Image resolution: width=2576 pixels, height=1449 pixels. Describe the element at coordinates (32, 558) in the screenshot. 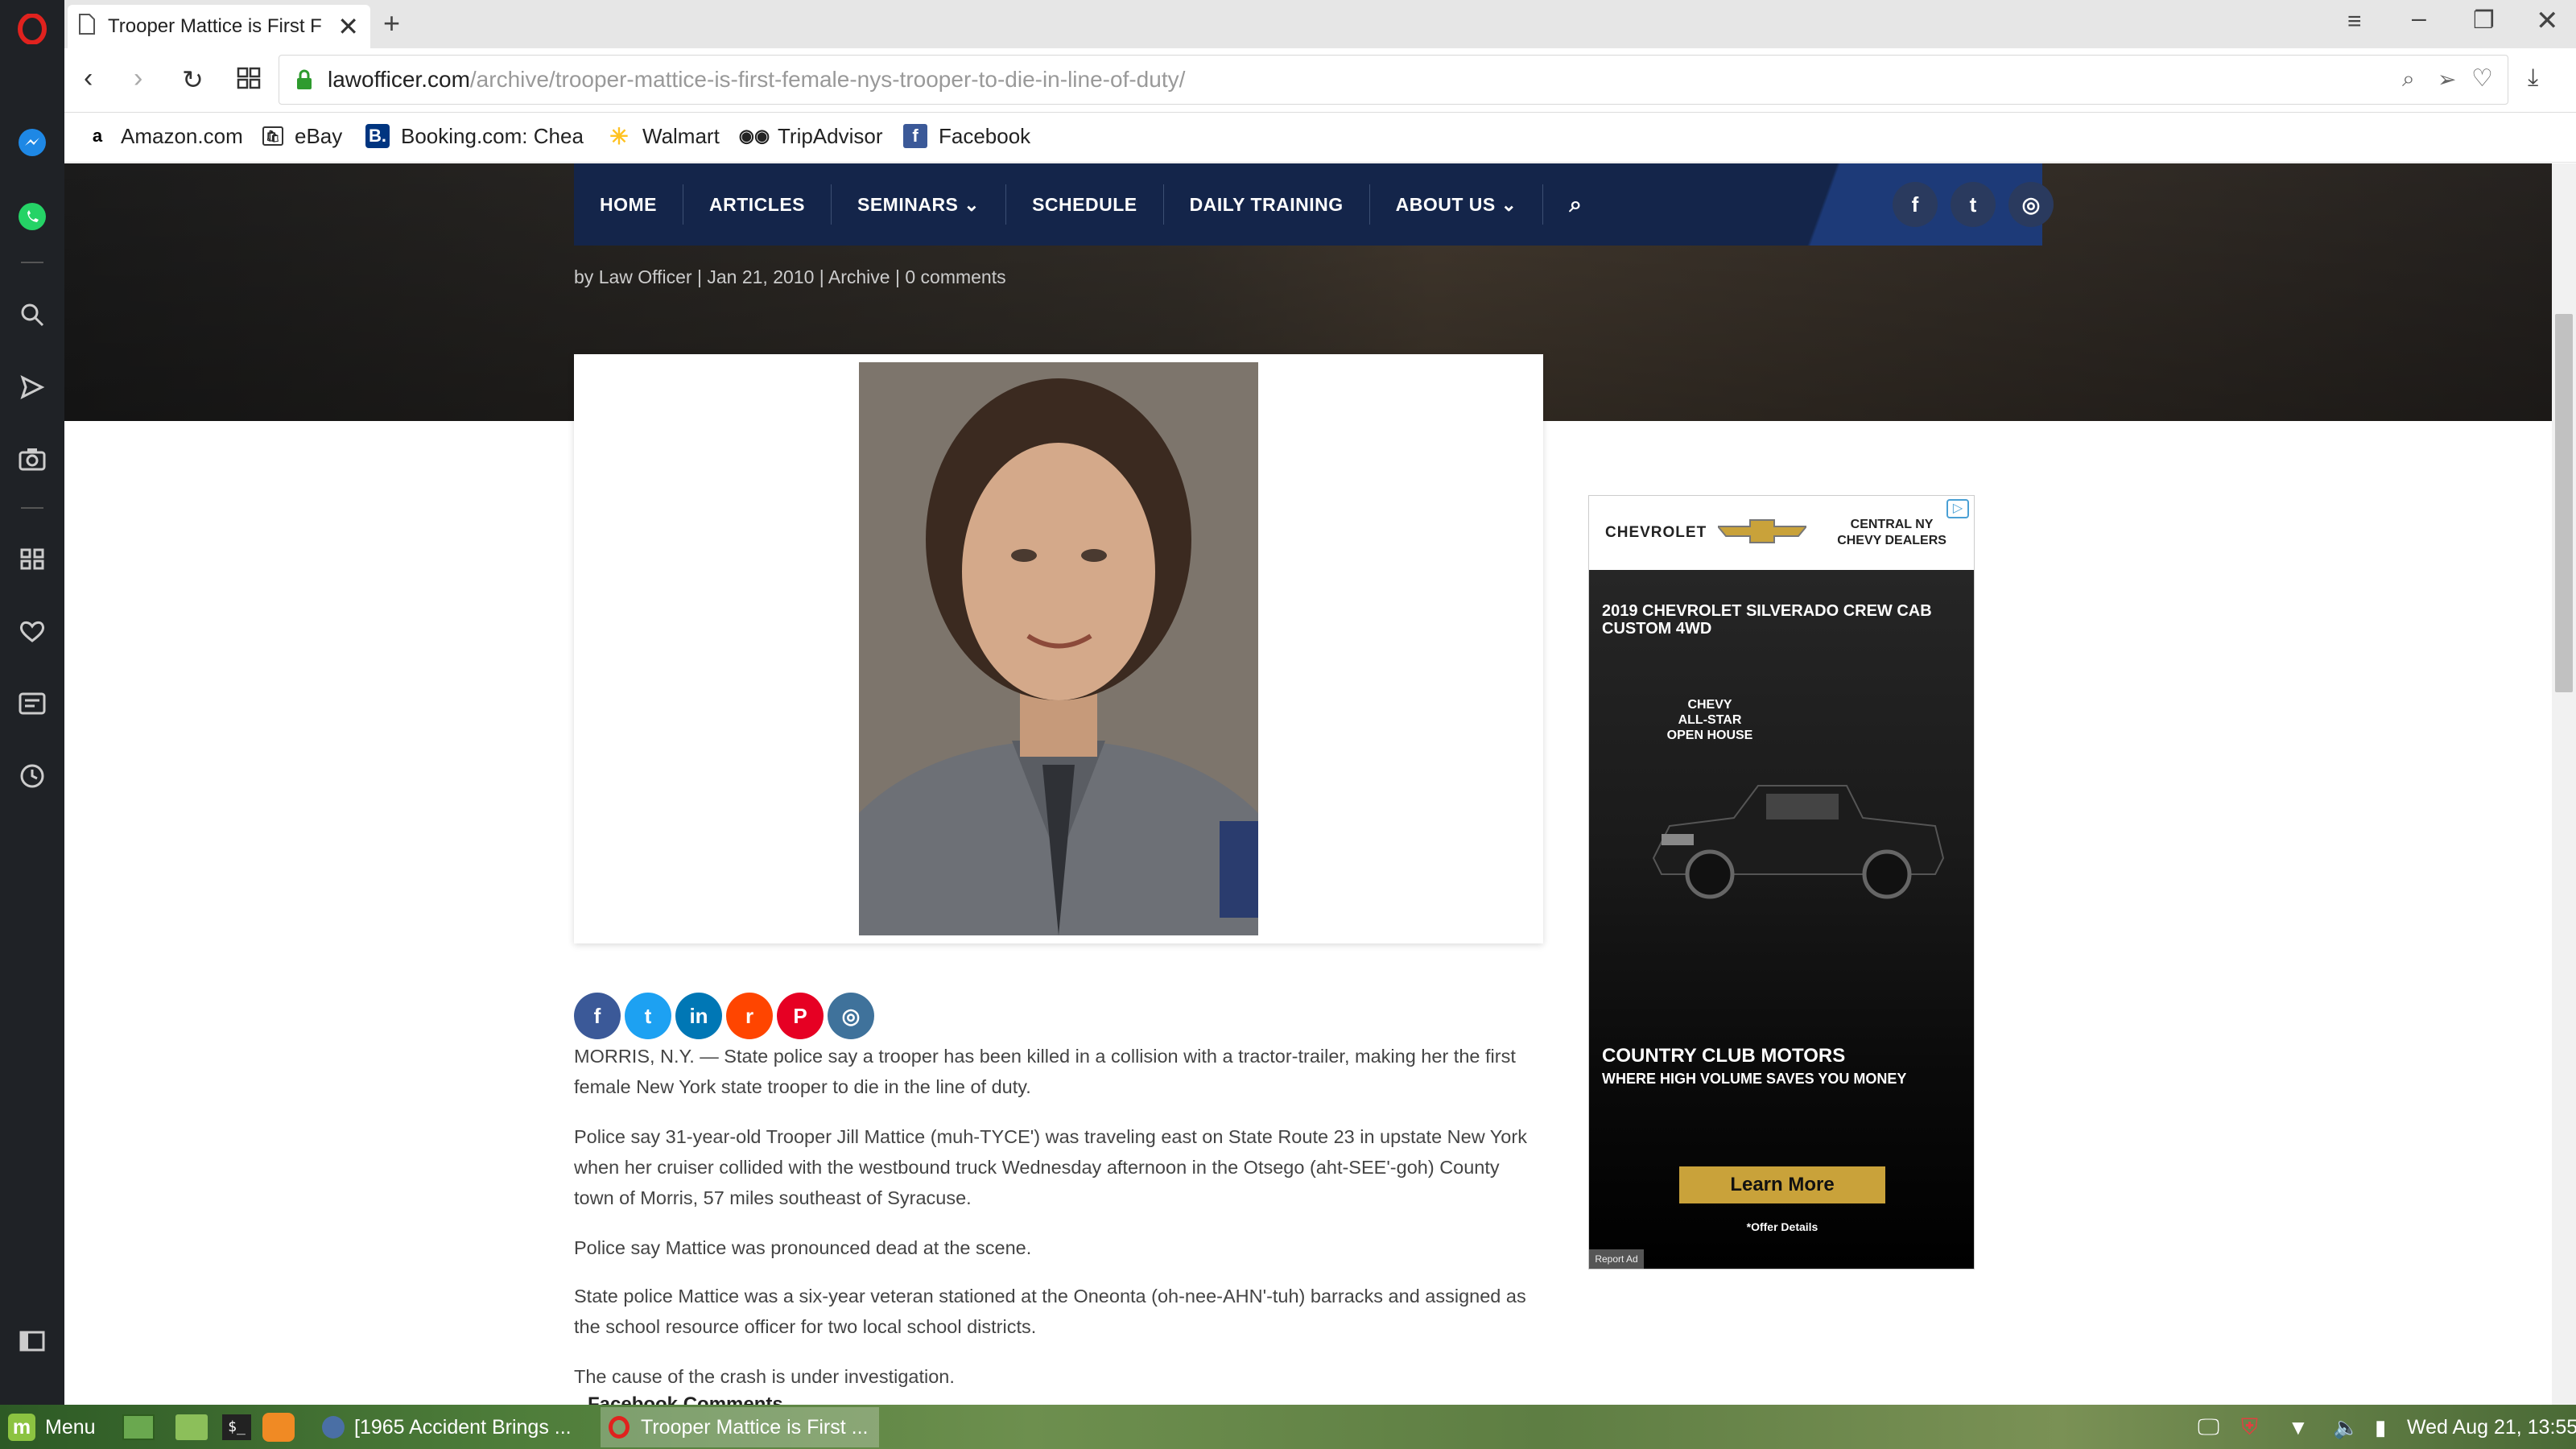

I see `speed-dial-icon` at that location.